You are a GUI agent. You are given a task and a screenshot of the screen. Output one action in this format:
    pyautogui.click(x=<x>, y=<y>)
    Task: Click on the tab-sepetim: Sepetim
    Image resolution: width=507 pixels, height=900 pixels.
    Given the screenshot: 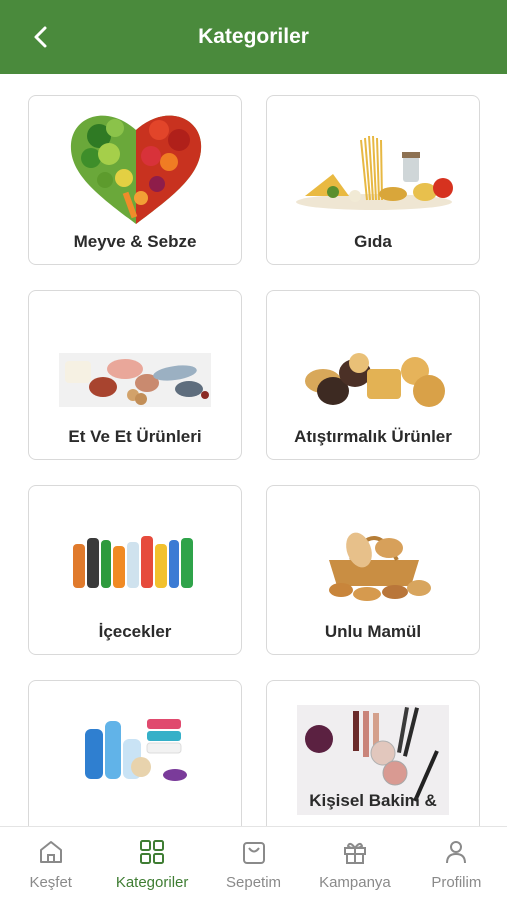 What is the action you would take?
    pyautogui.click(x=253, y=863)
    